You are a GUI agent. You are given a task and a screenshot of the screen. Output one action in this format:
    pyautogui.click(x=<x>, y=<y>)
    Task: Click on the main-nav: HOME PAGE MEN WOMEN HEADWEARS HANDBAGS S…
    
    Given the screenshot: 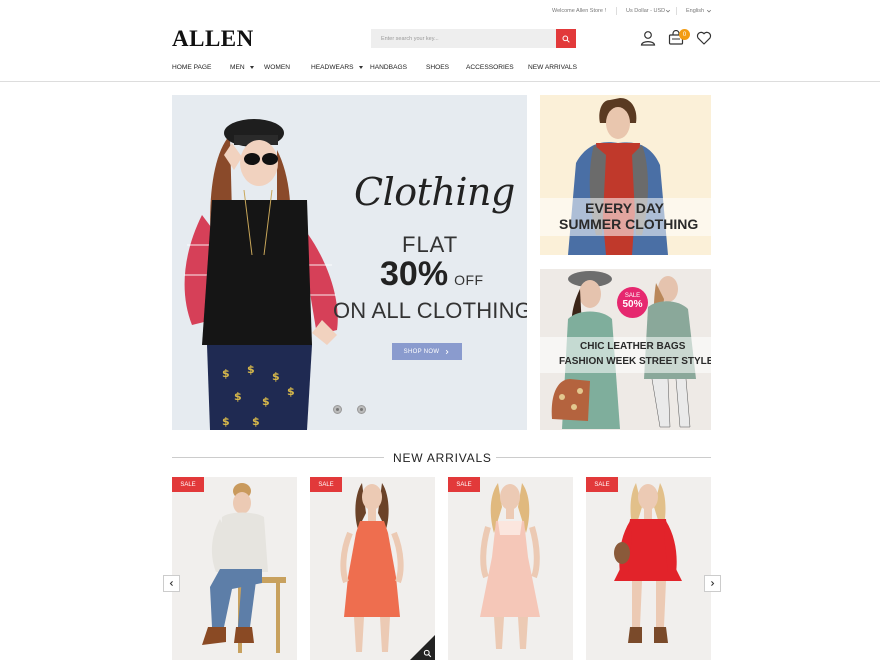 What is the action you would take?
    pyautogui.click(x=440, y=70)
    